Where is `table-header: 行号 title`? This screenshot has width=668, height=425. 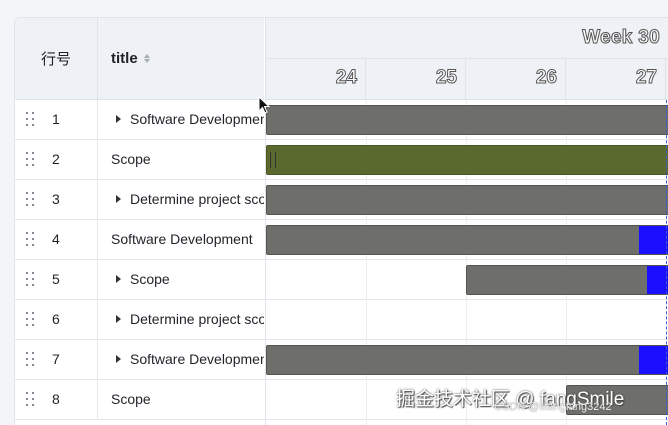
table-header: 行号 title is located at coordinates (139, 59).